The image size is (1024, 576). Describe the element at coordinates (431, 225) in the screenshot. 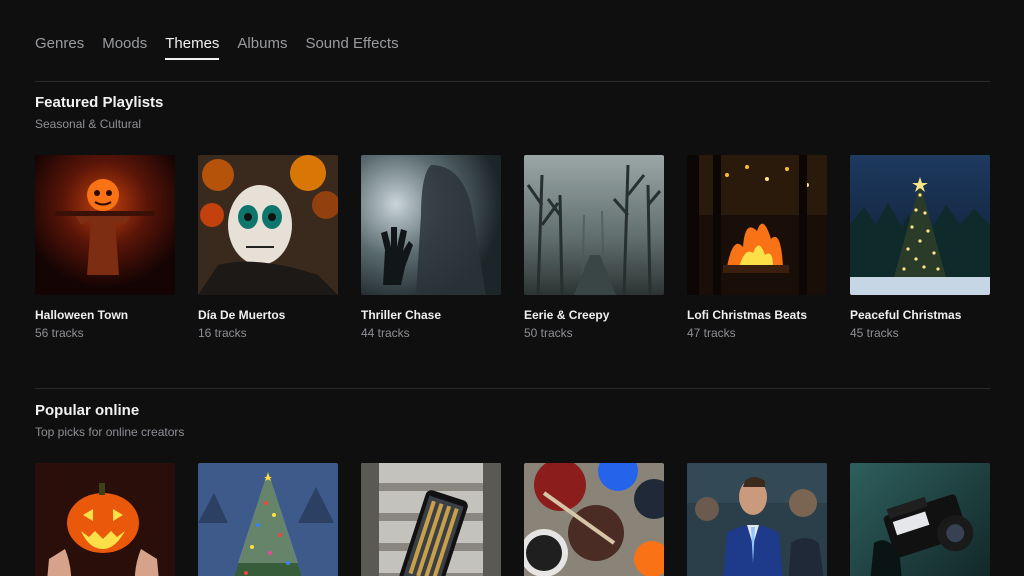

I see `shadow-hand-image` at that location.